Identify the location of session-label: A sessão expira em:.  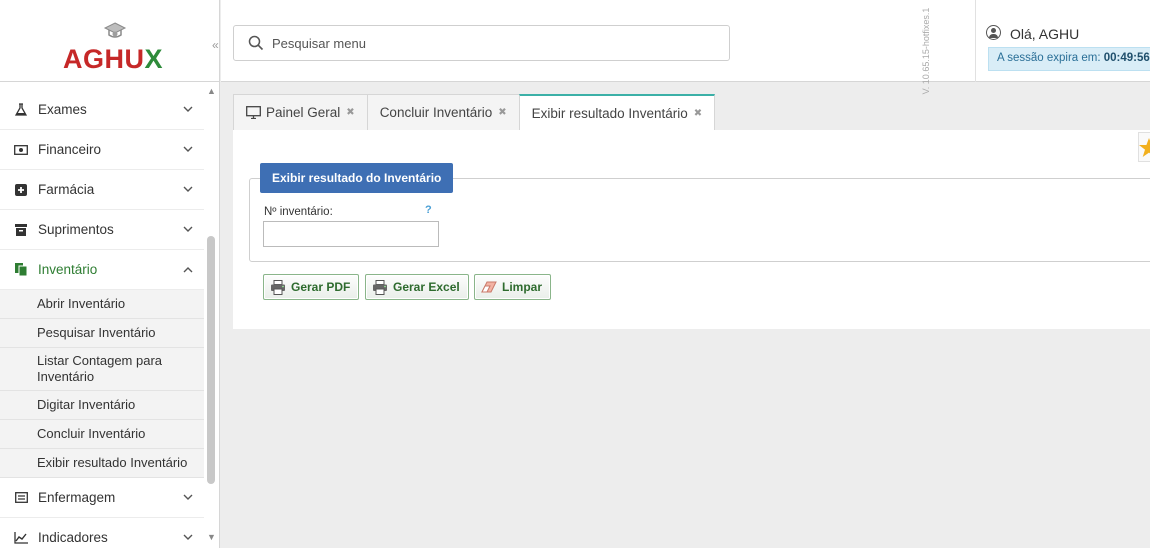
(1049, 58).